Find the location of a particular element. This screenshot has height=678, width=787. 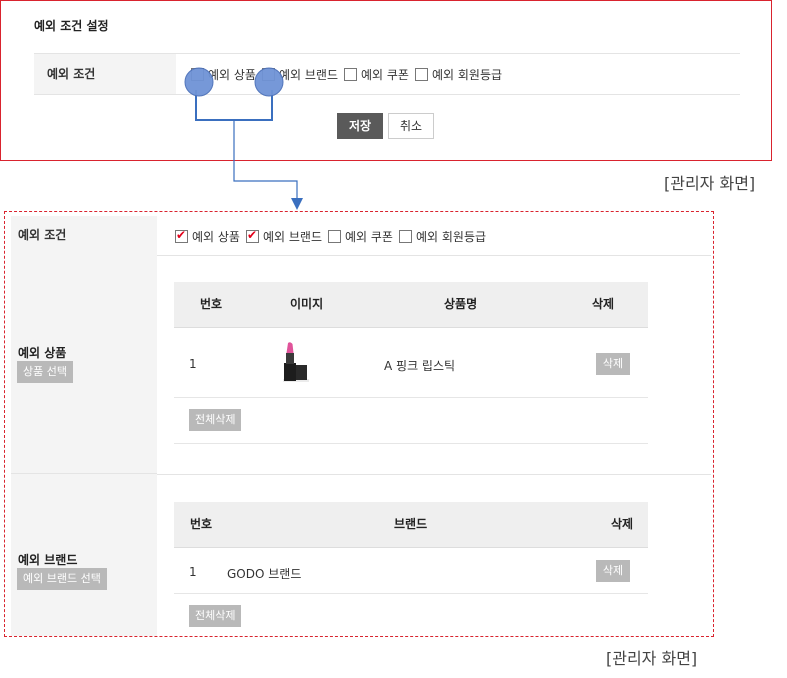

section-title: 예외 상품 is located at coordinates (42, 353).